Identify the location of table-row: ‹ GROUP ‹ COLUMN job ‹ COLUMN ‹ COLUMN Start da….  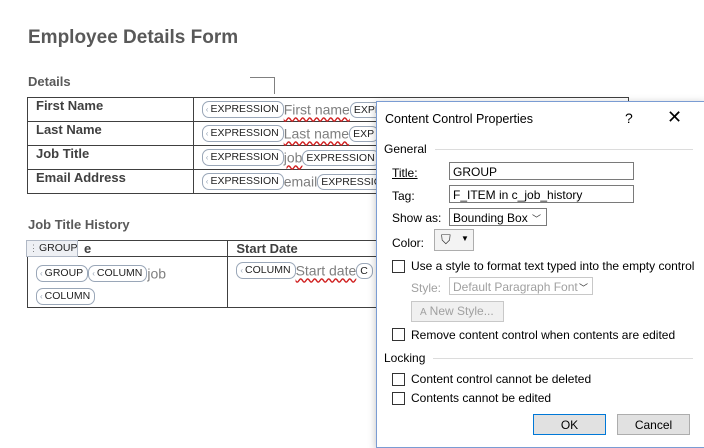
(202, 282).